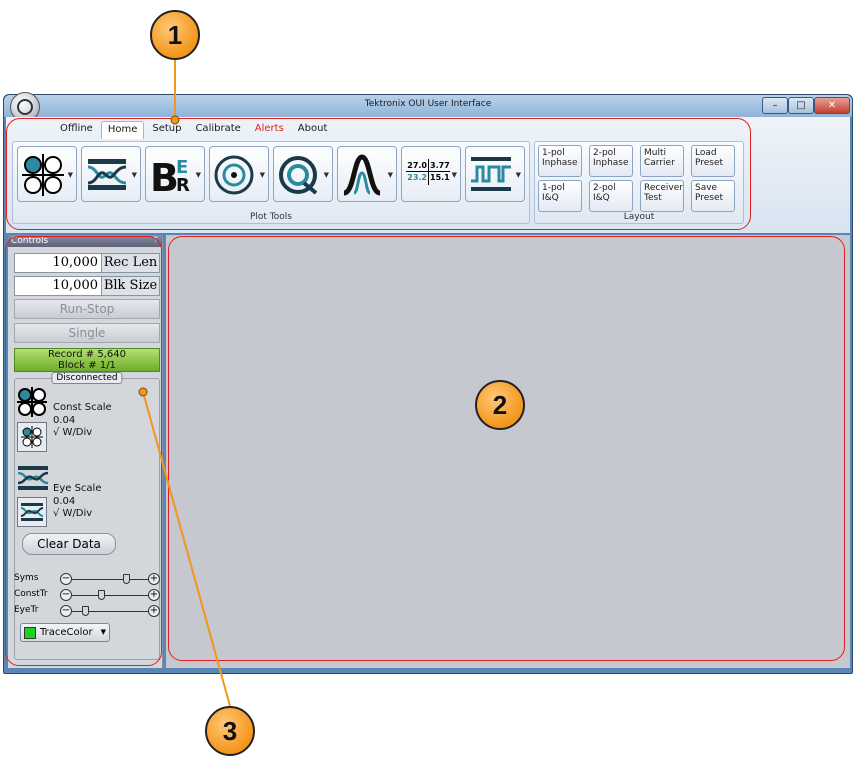  What do you see at coordinates (230, 731) in the screenshot?
I see `annotation-3: 3` at bounding box center [230, 731].